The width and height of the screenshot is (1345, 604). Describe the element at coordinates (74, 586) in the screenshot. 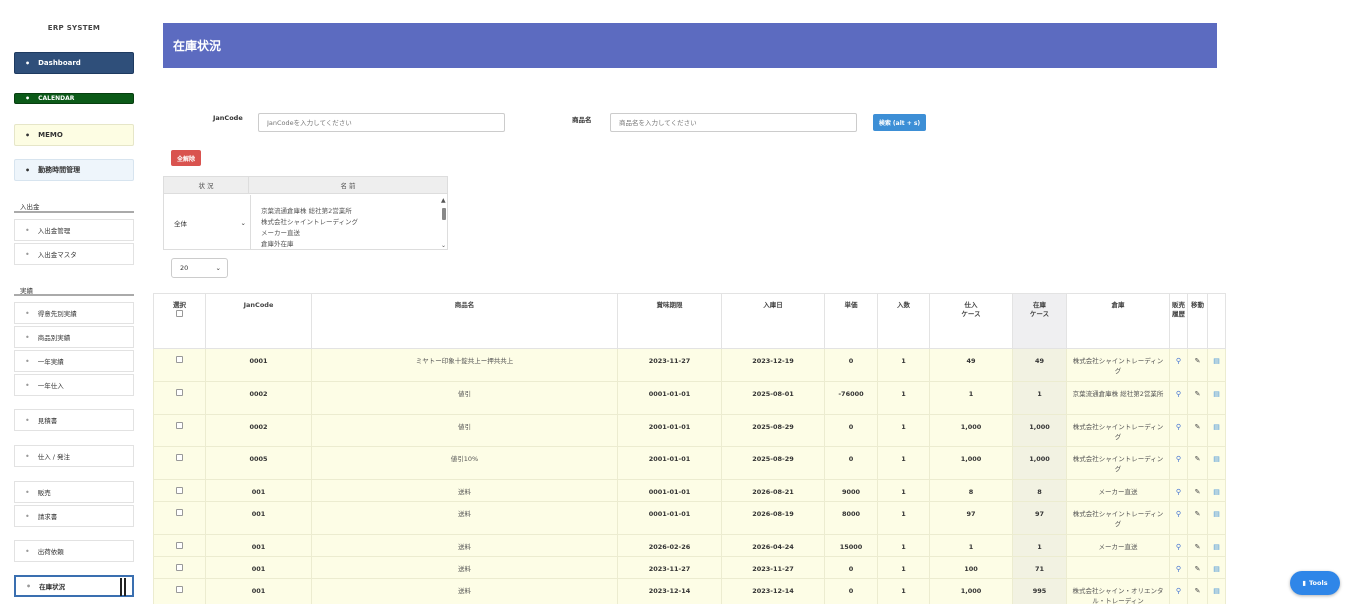

I see `sidebar-item-stock: • 在庫状況` at that location.